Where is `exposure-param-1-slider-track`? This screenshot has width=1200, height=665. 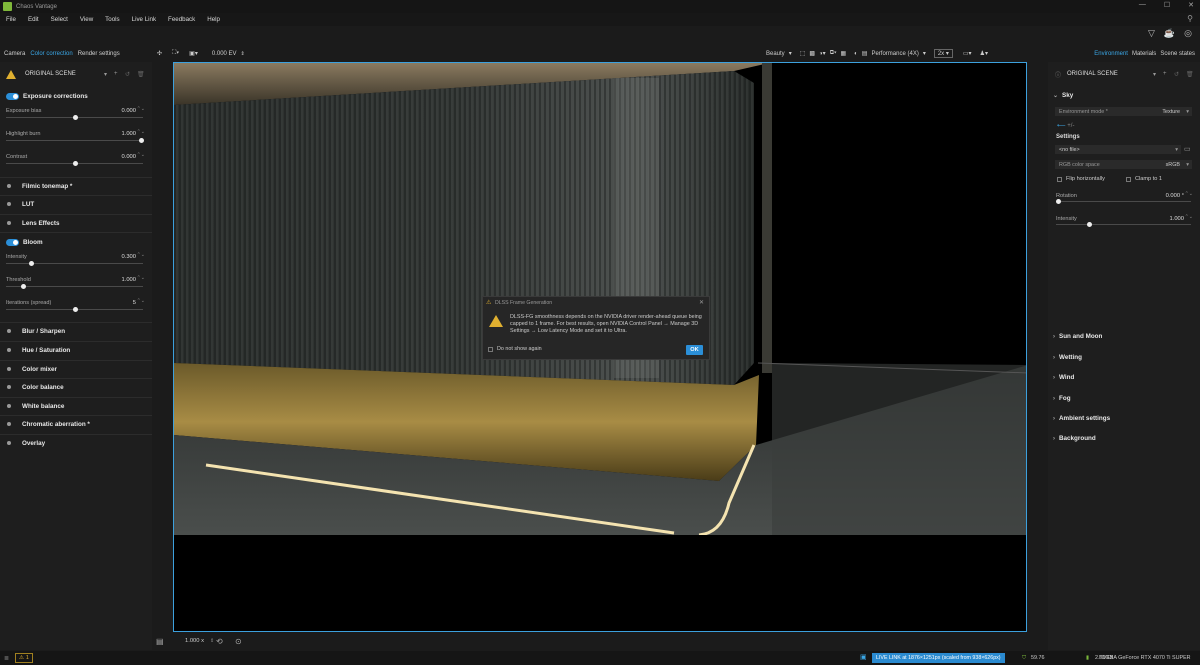 exposure-param-1-slider-track is located at coordinates (74, 140).